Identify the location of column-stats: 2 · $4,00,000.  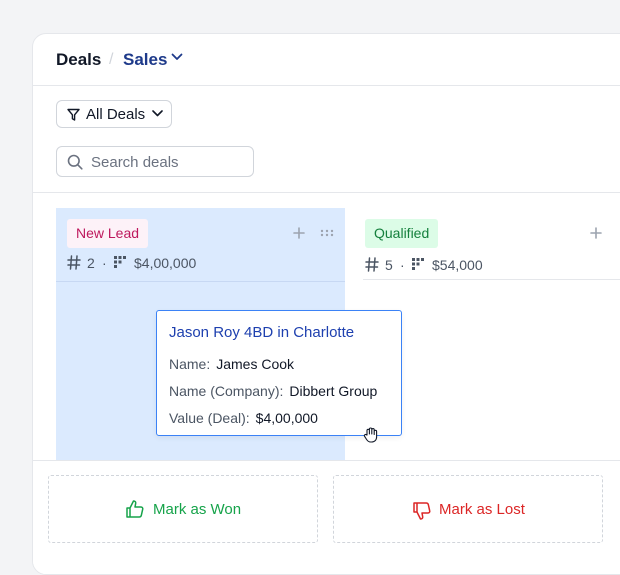
(187, 265).